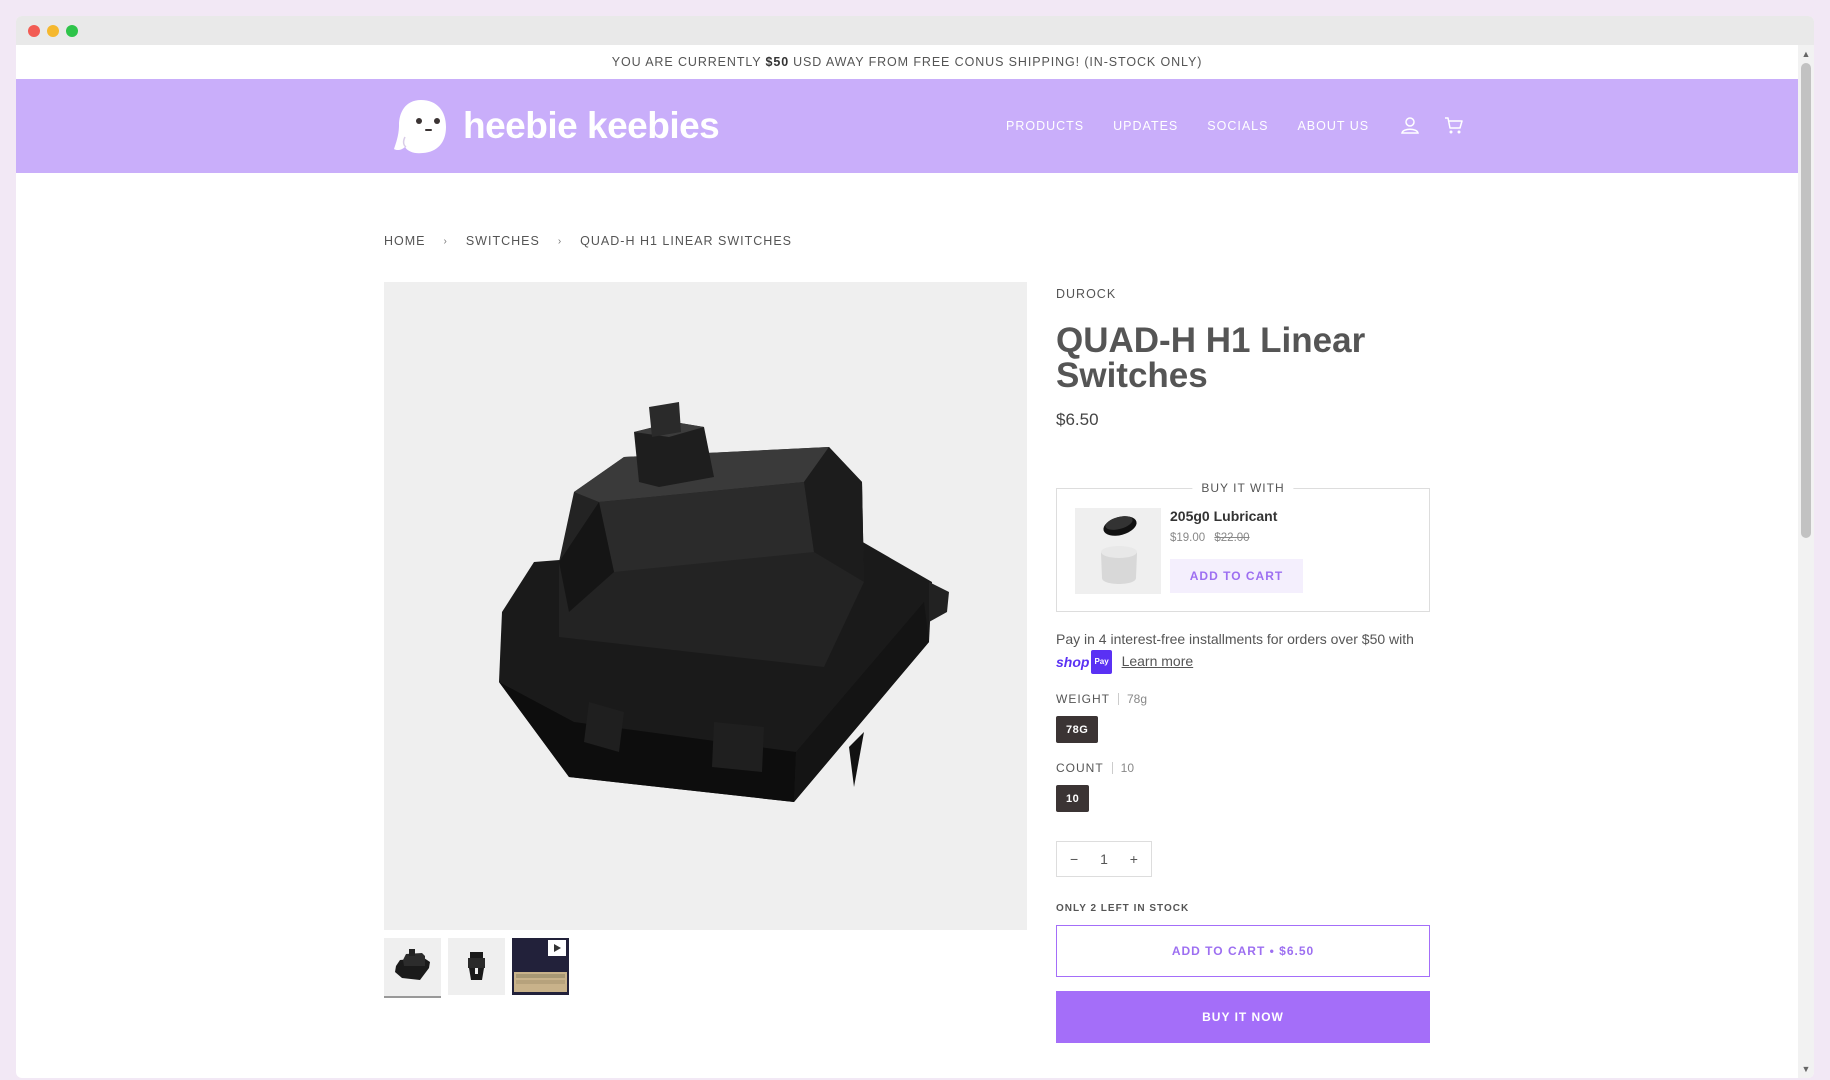 This screenshot has height=1080, width=1830. Describe the element at coordinates (1134, 859) in the screenshot. I see `quantity-increase-button: +` at that location.